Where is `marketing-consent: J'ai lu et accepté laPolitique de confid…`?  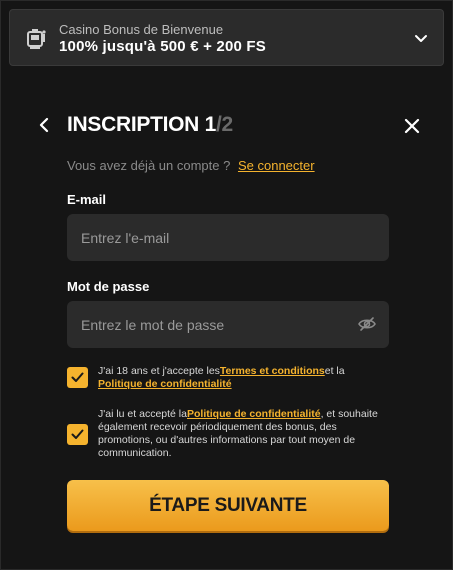
marketing-consent: J'ai lu et accepté laPolitique de confid… is located at coordinates (244, 434).